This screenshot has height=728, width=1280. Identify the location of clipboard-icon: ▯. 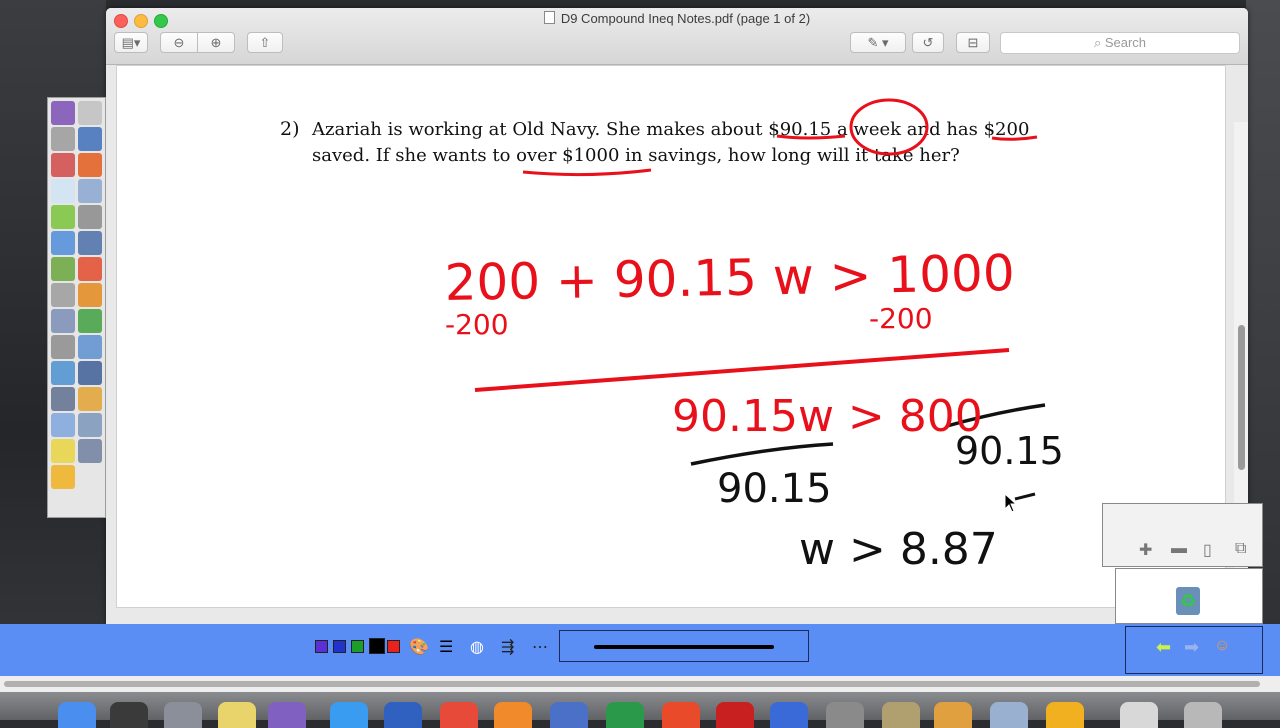
(1207, 550).